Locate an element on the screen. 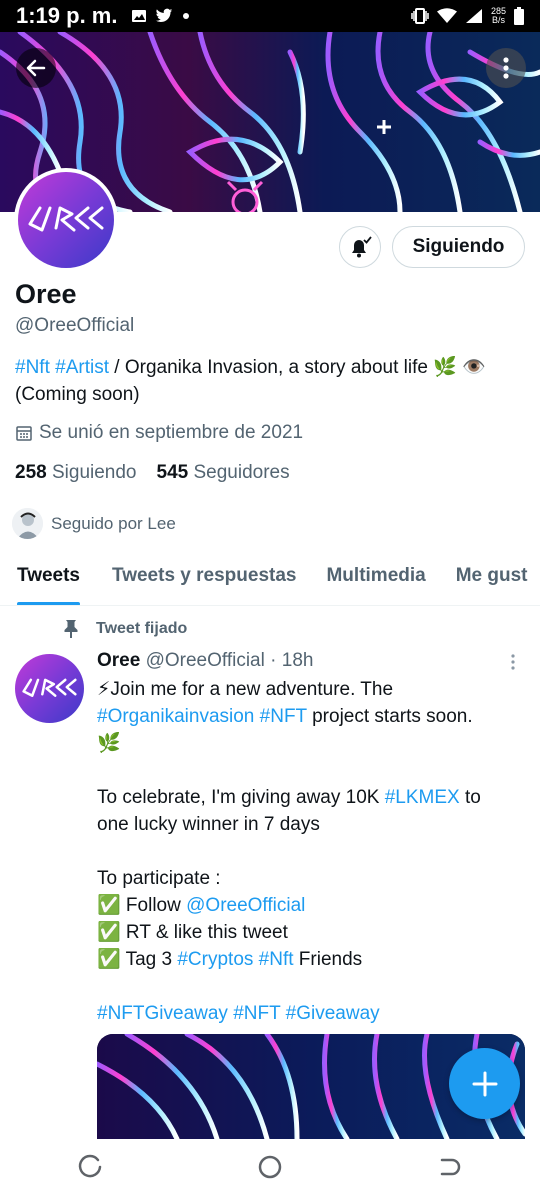  gallery-icon is located at coordinates (139, 16).